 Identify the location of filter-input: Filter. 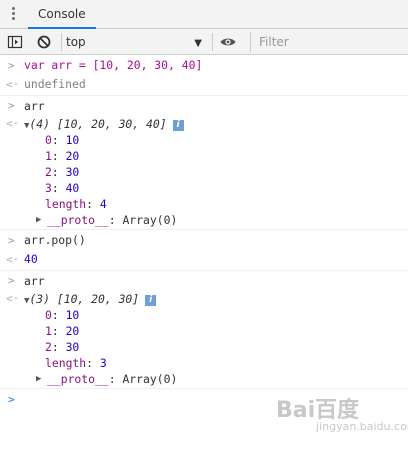
(325, 42).